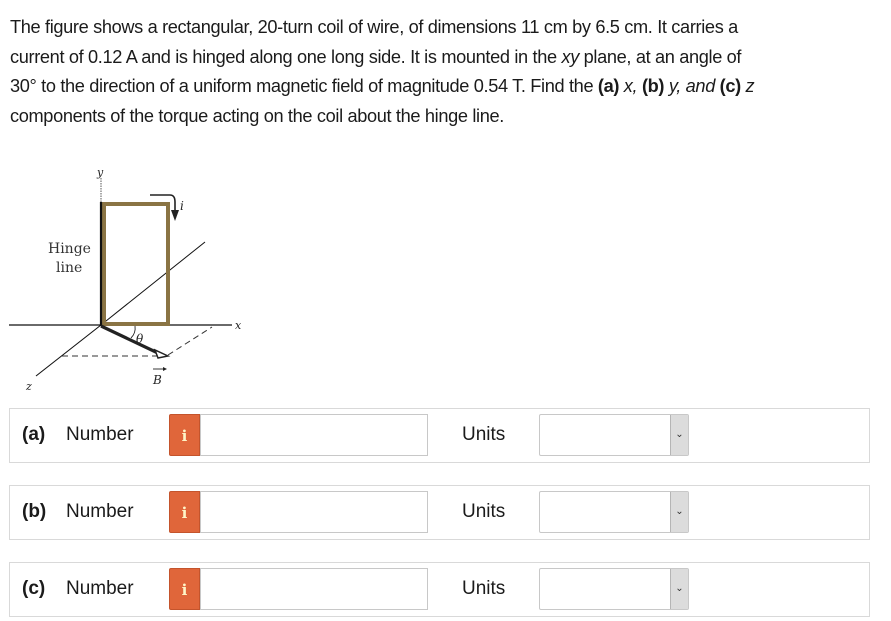 The width and height of the screenshot is (891, 621). I want to click on units-select-b: ⌄, so click(614, 512).